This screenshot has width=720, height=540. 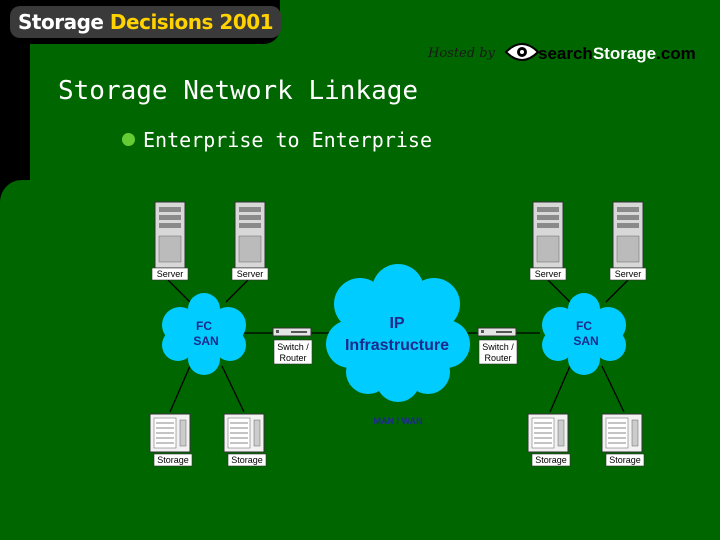 I want to click on switch-router-left: Switch / Router, so click(x=292, y=346).